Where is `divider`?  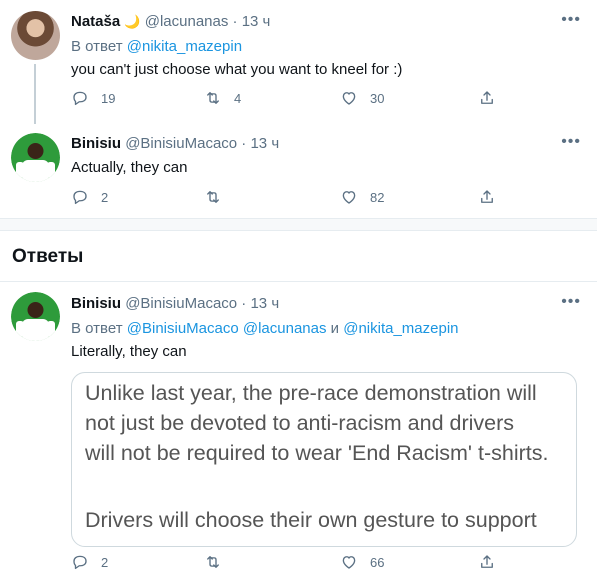 divider is located at coordinates (298, 230).